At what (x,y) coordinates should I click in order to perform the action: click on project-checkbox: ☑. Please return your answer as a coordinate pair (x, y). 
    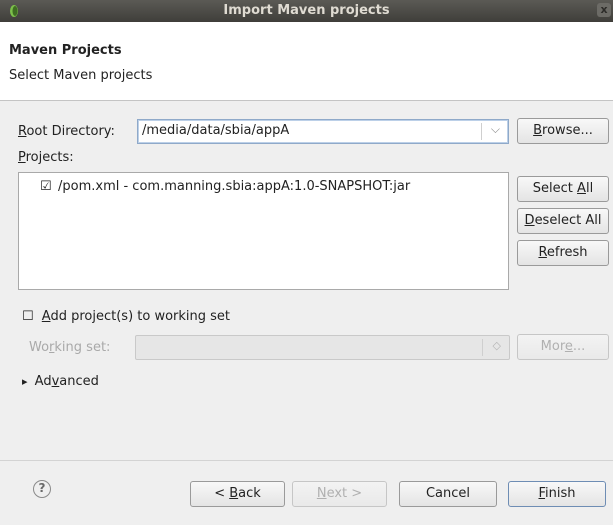
    Looking at the image, I should click on (46, 186).